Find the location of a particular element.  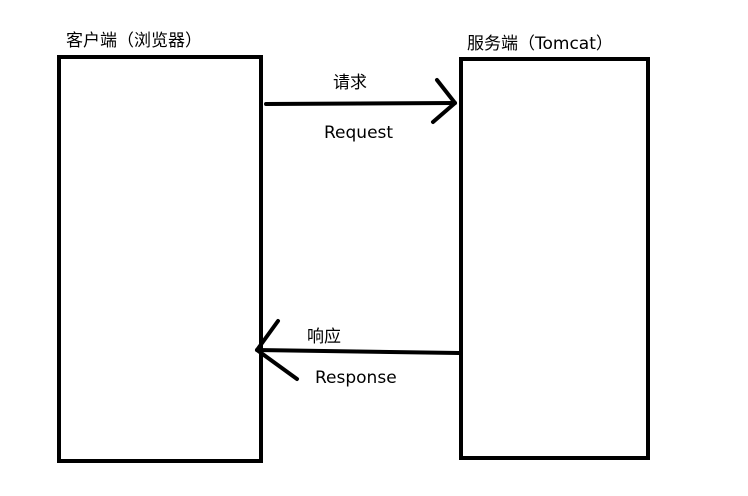

response-arrow-shaft is located at coordinates (358, 351).